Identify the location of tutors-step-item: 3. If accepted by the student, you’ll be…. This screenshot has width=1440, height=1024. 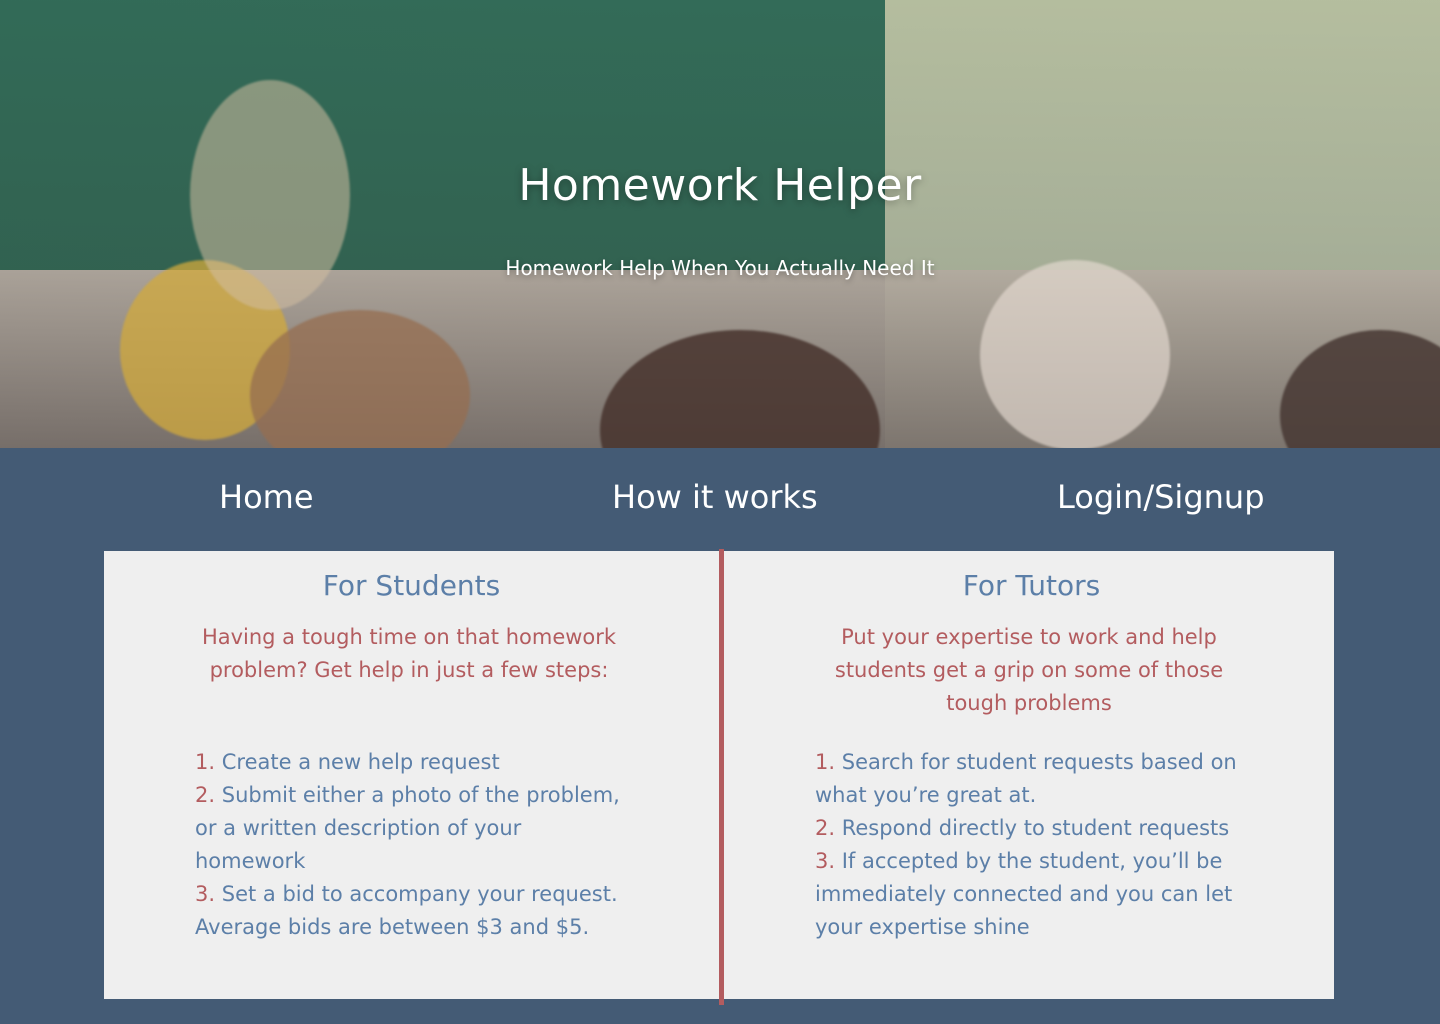
(1030, 894).